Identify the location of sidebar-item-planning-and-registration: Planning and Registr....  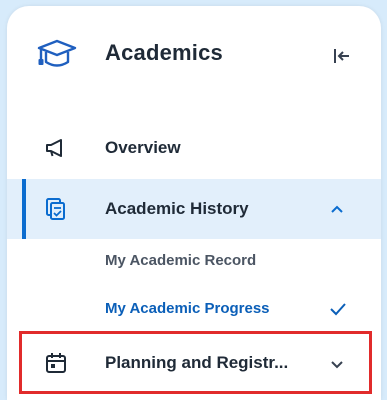
(194, 362).